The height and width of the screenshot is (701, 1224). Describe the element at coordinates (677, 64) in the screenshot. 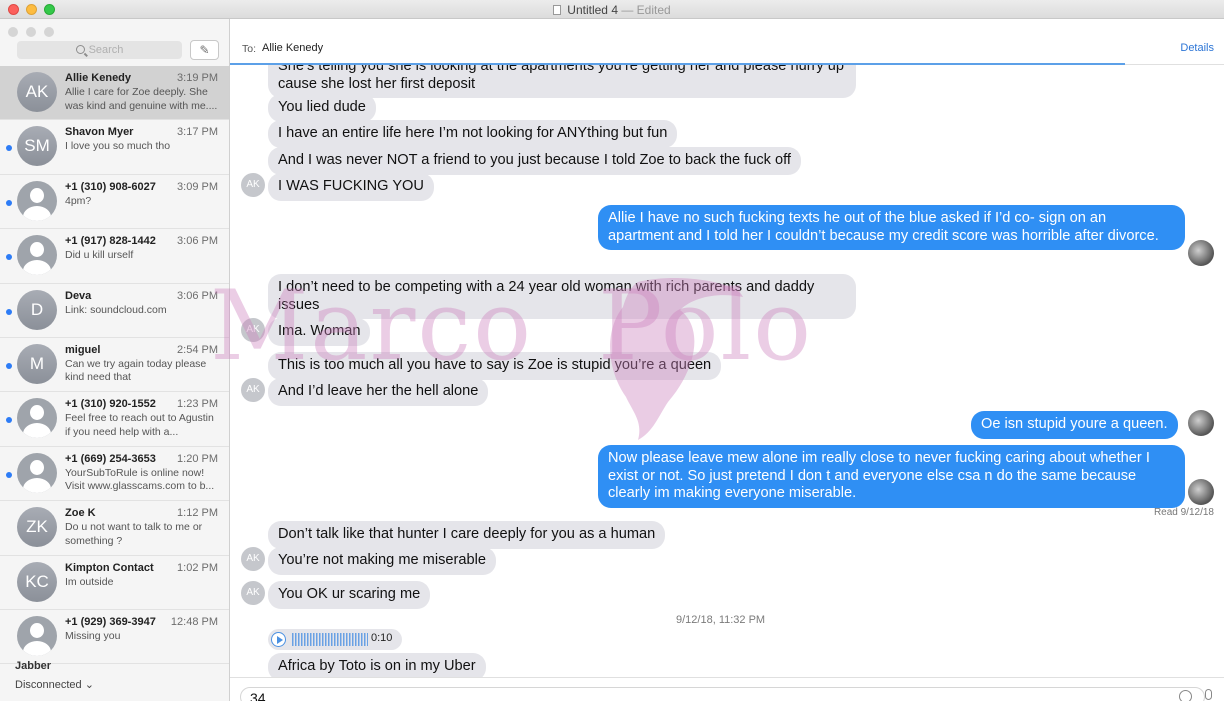

I see `send-progress-bar` at that location.